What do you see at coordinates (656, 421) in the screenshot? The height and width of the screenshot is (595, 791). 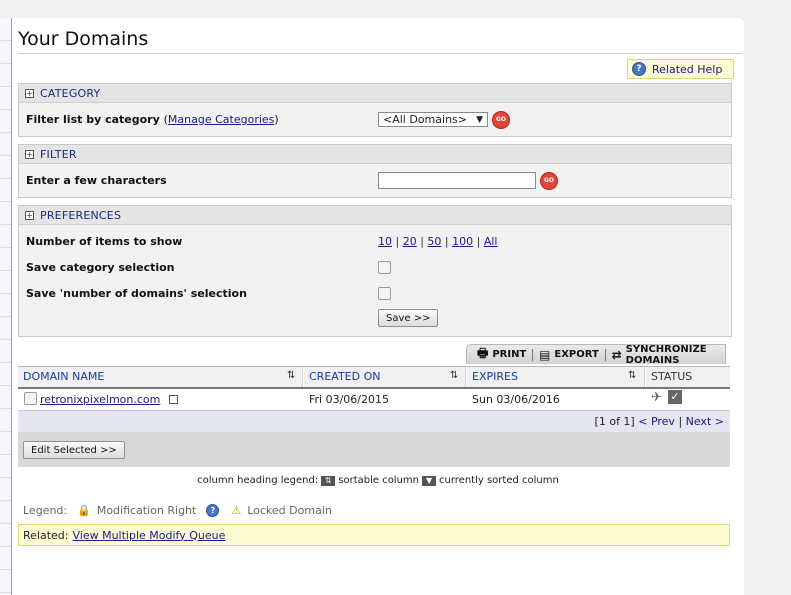 I see `prev-link: < Prev` at bounding box center [656, 421].